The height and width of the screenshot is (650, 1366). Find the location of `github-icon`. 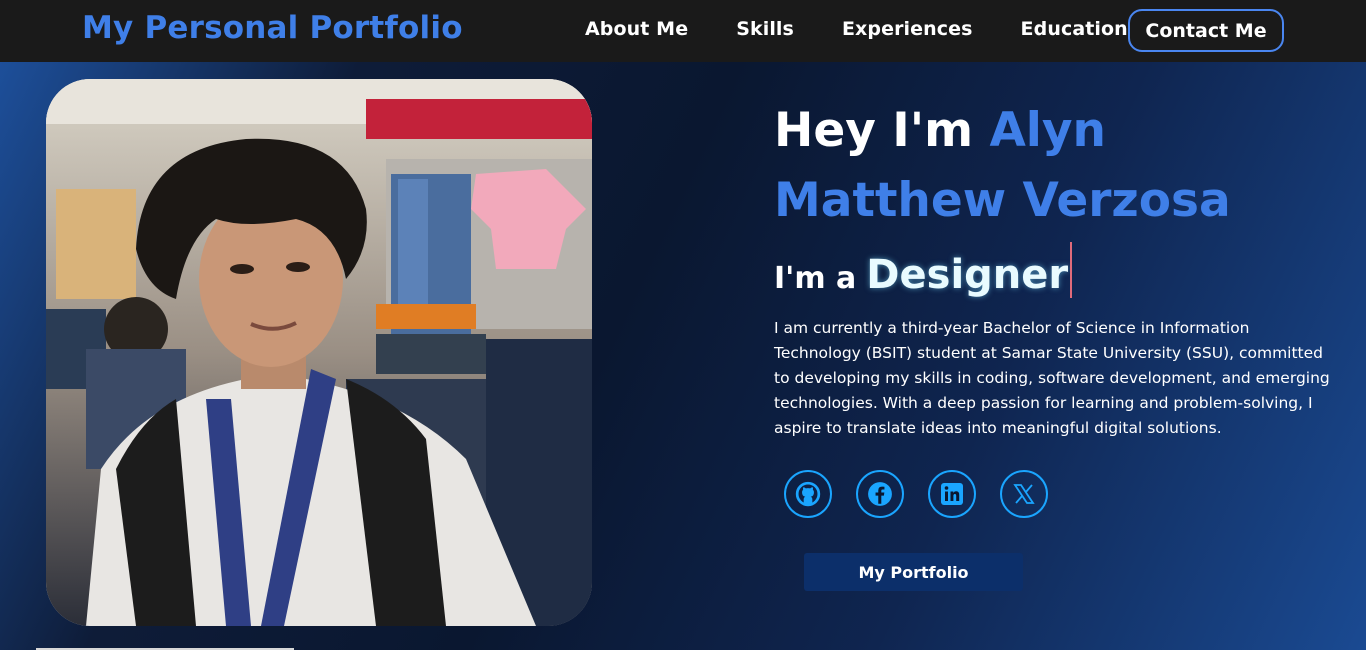

github-icon is located at coordinates (808, 494).